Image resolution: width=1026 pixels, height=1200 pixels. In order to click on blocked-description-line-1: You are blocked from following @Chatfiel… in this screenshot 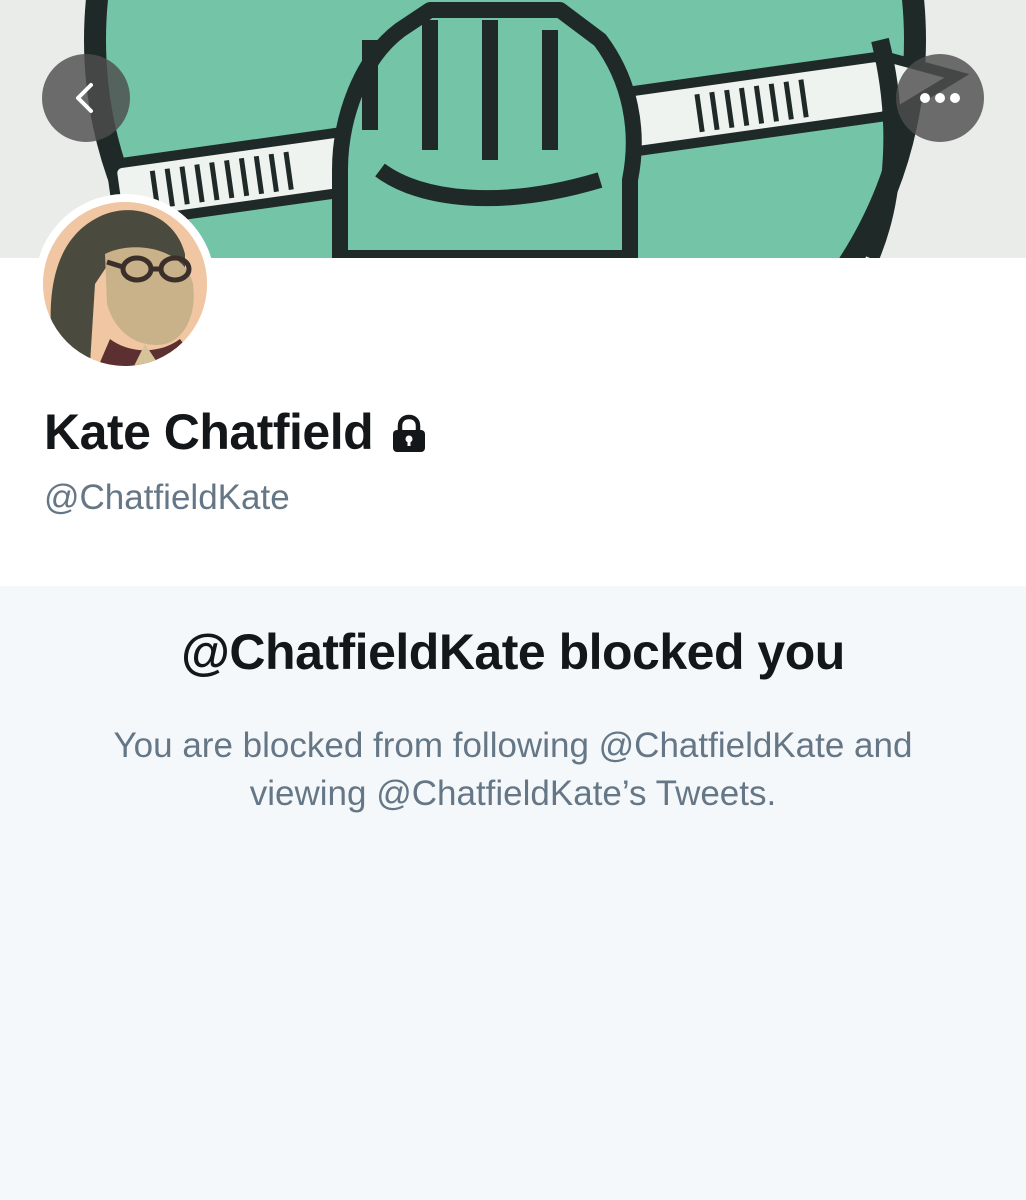, I will do `click(513, 745)`.